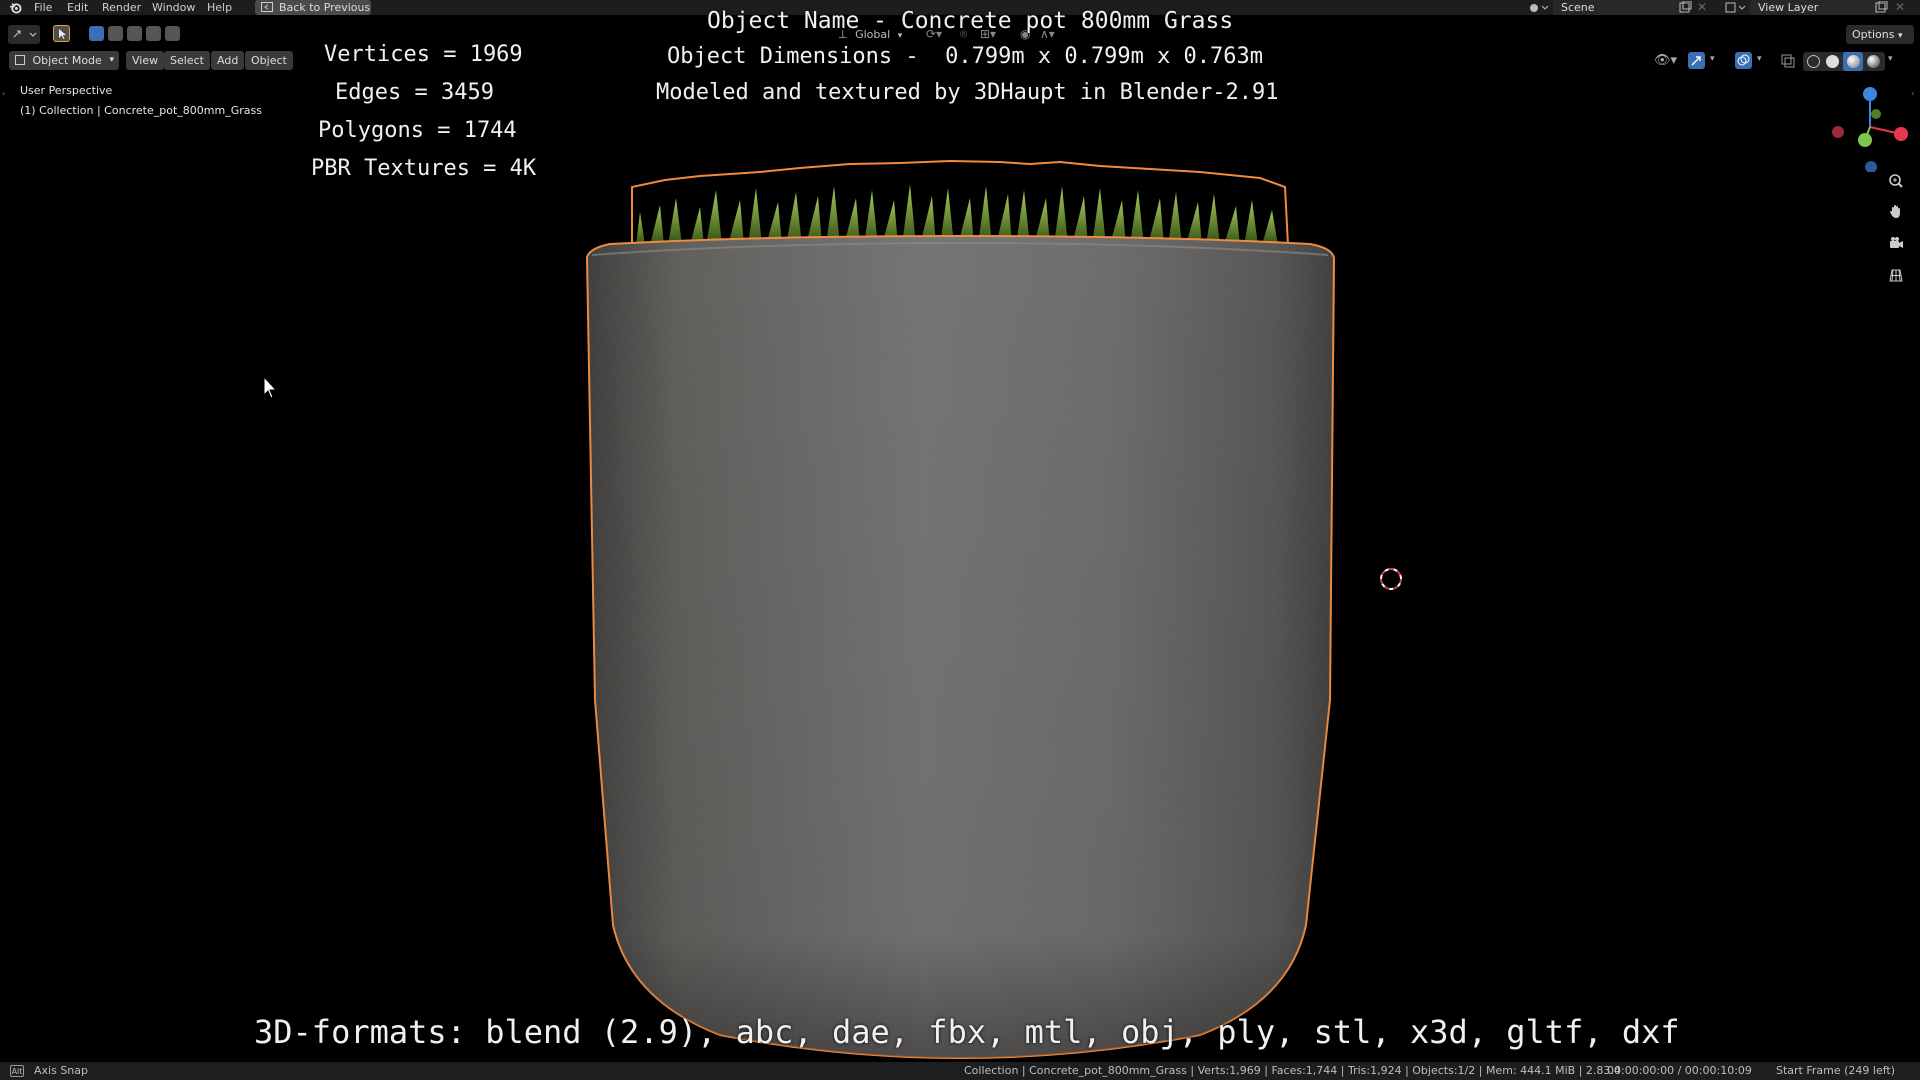  What do you see at coordinates (1870, 127) in the screenshot?
I see `navigation-gizmo` at bounding box center [1870, 127].